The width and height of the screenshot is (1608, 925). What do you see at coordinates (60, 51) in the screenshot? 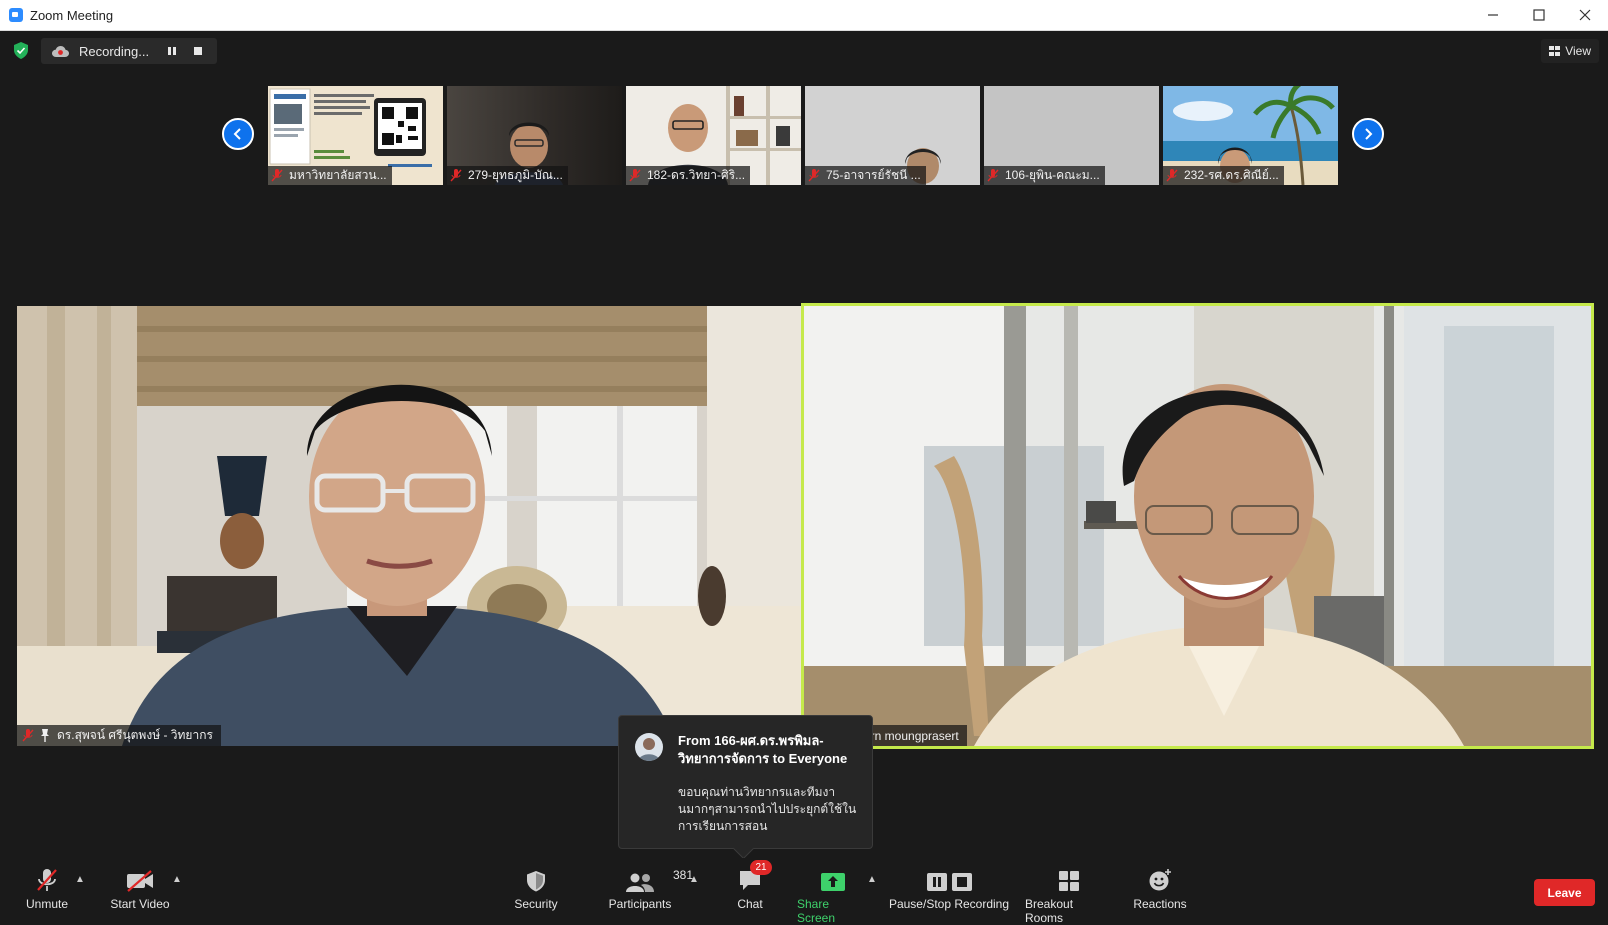
I see `cloud-recording-icon` at bounding box center [60, 51].